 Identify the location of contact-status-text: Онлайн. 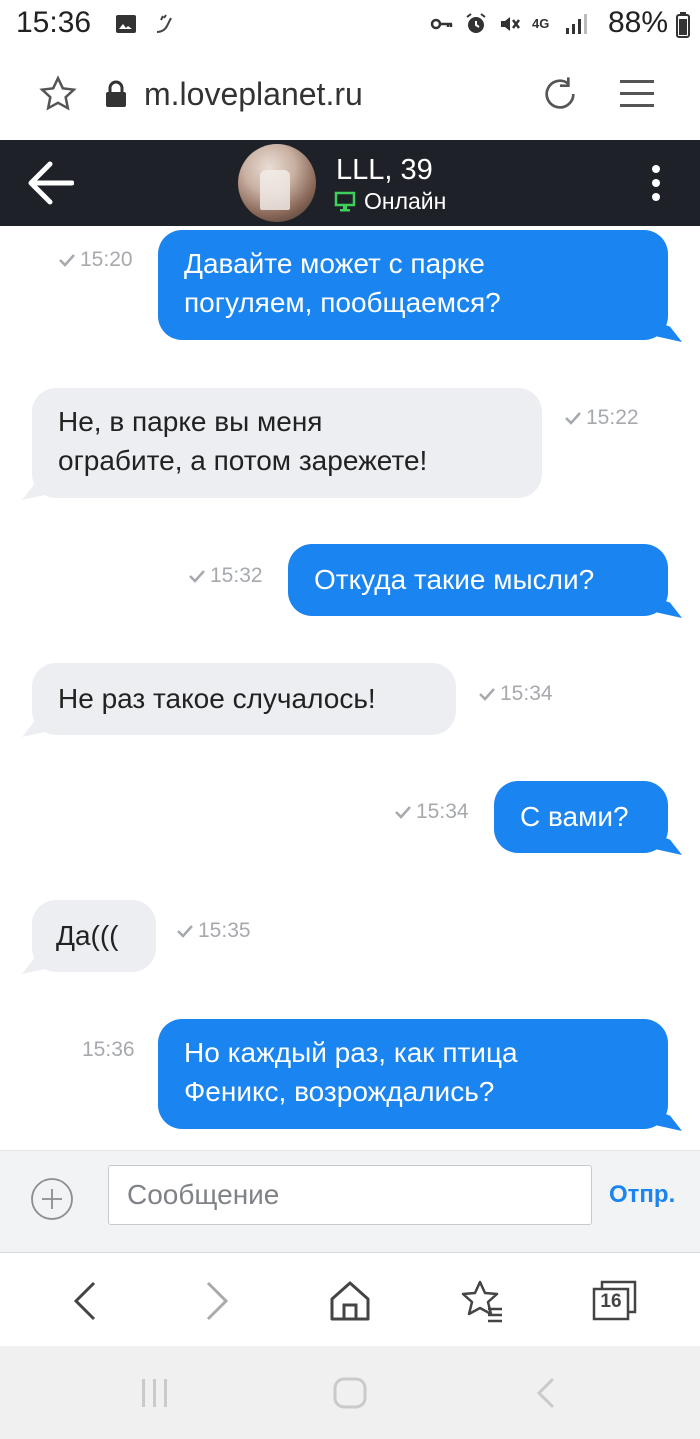
(405, 201).